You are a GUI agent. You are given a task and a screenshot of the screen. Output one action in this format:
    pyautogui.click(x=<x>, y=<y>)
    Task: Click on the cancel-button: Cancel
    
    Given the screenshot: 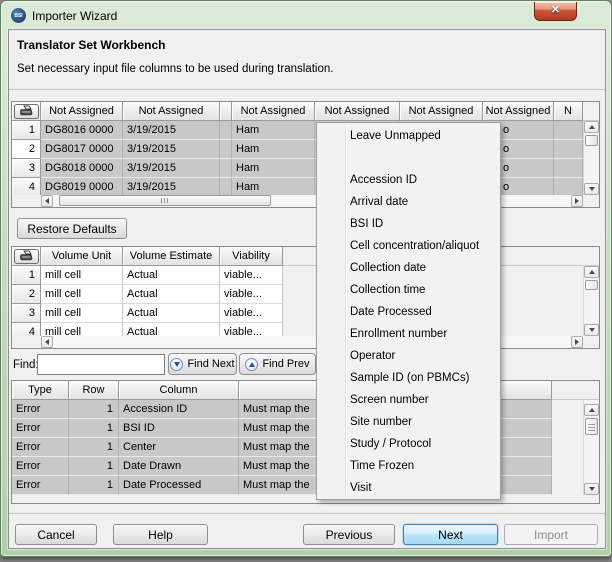 What is the action you would take?
    pyautogui.click(x=56, y=534)
    